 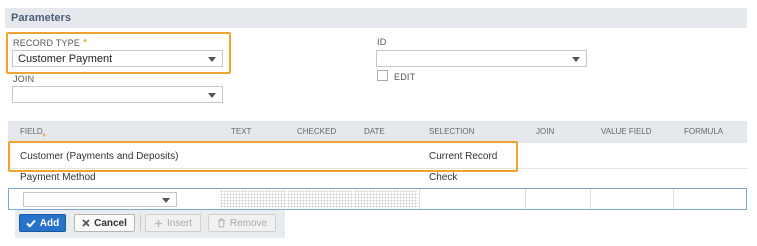 I want to click on row-field: Payment Method, so click(x=58, y=177).